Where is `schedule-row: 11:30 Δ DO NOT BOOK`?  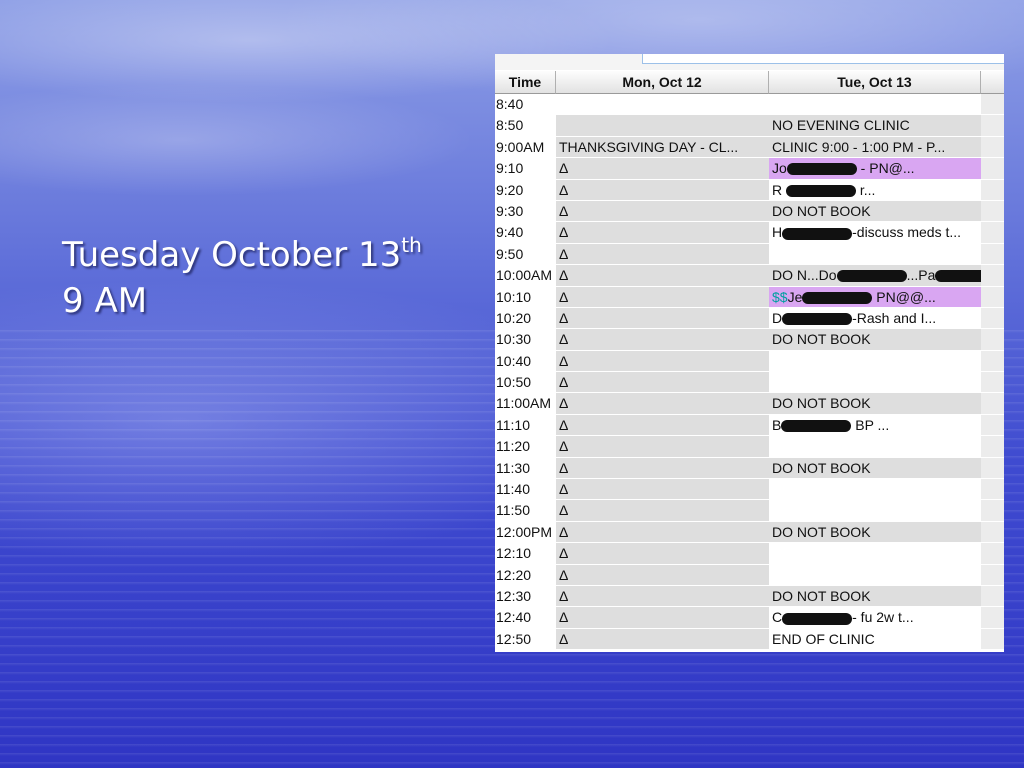 schedule-row: 11:30 Δ DO NOT BOOK is located at coordinates (749, 468).